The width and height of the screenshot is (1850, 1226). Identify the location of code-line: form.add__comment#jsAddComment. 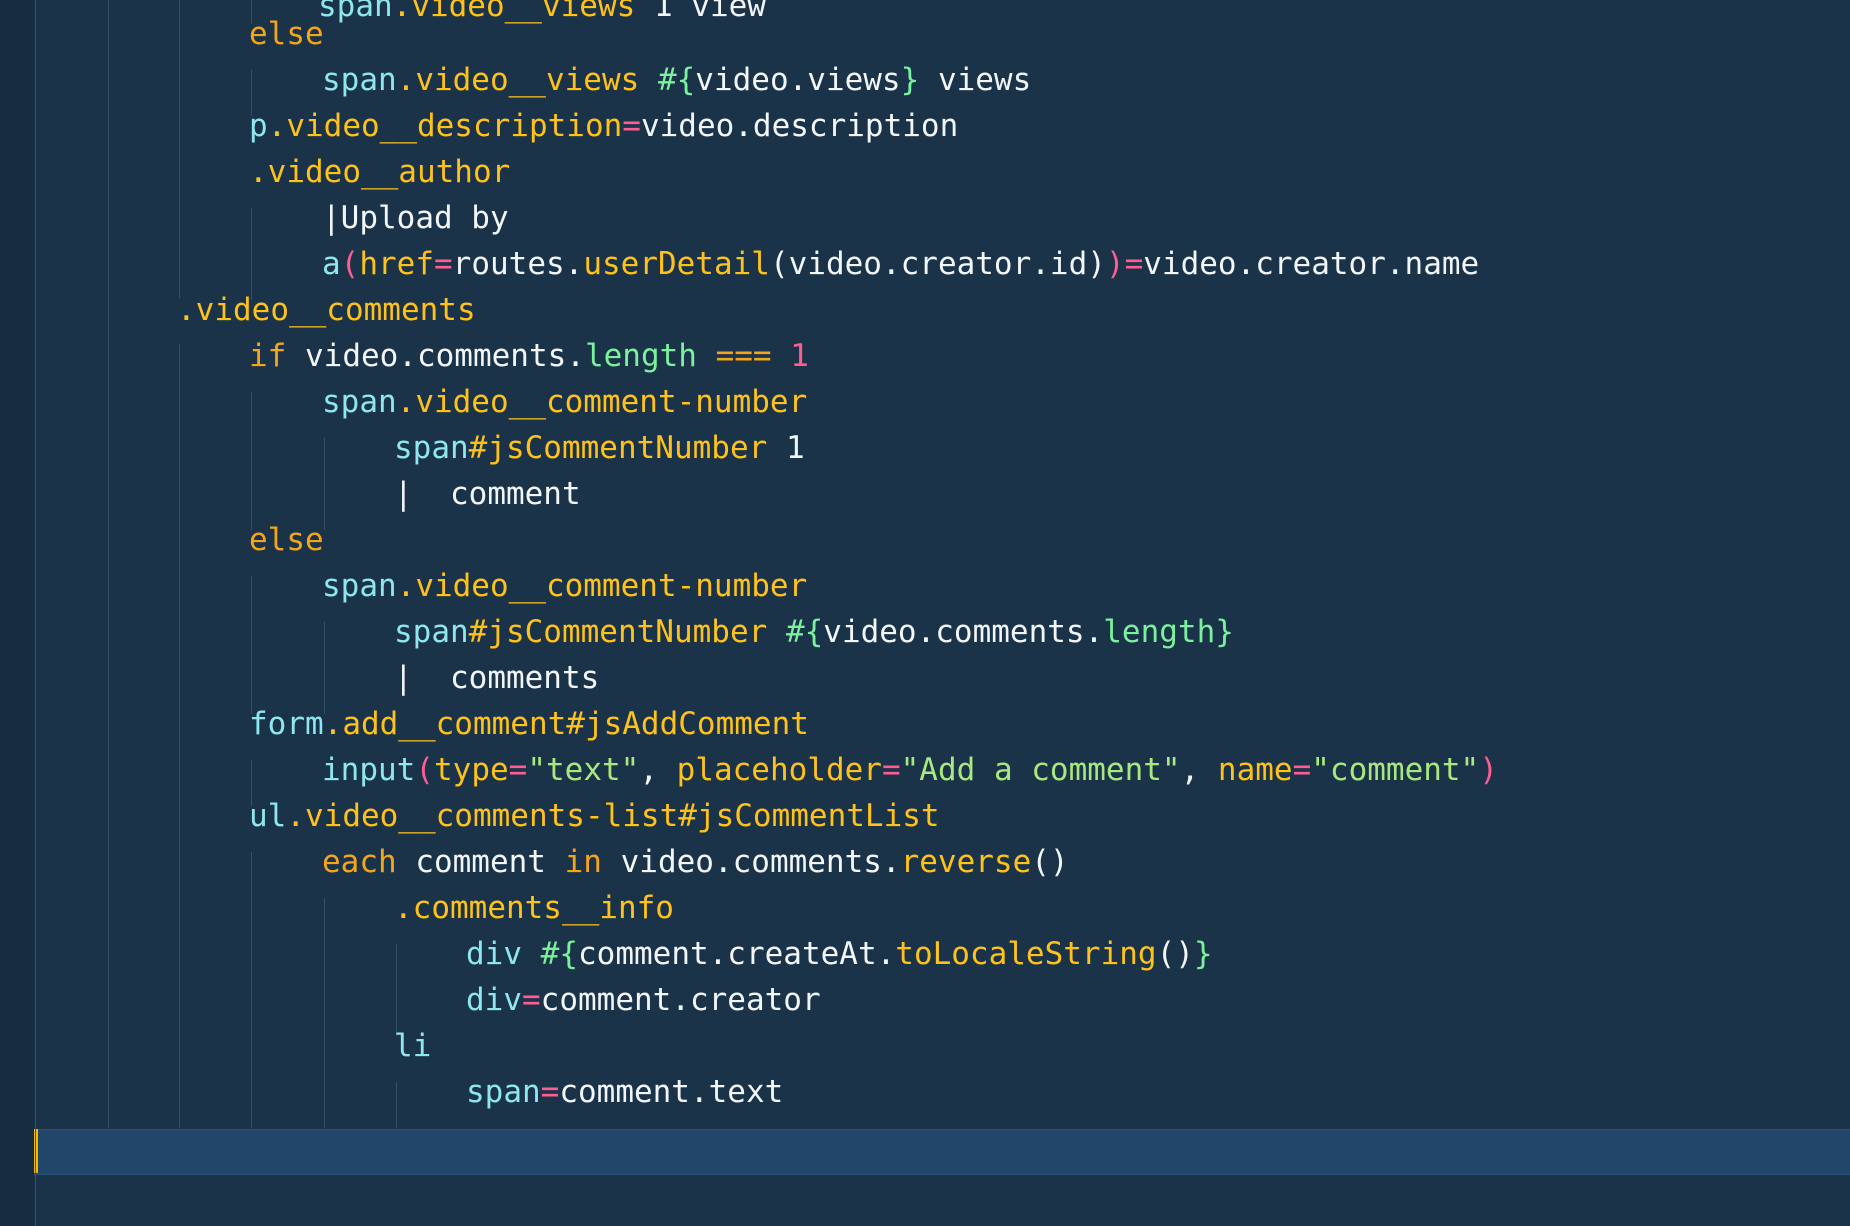
(1049, 724).